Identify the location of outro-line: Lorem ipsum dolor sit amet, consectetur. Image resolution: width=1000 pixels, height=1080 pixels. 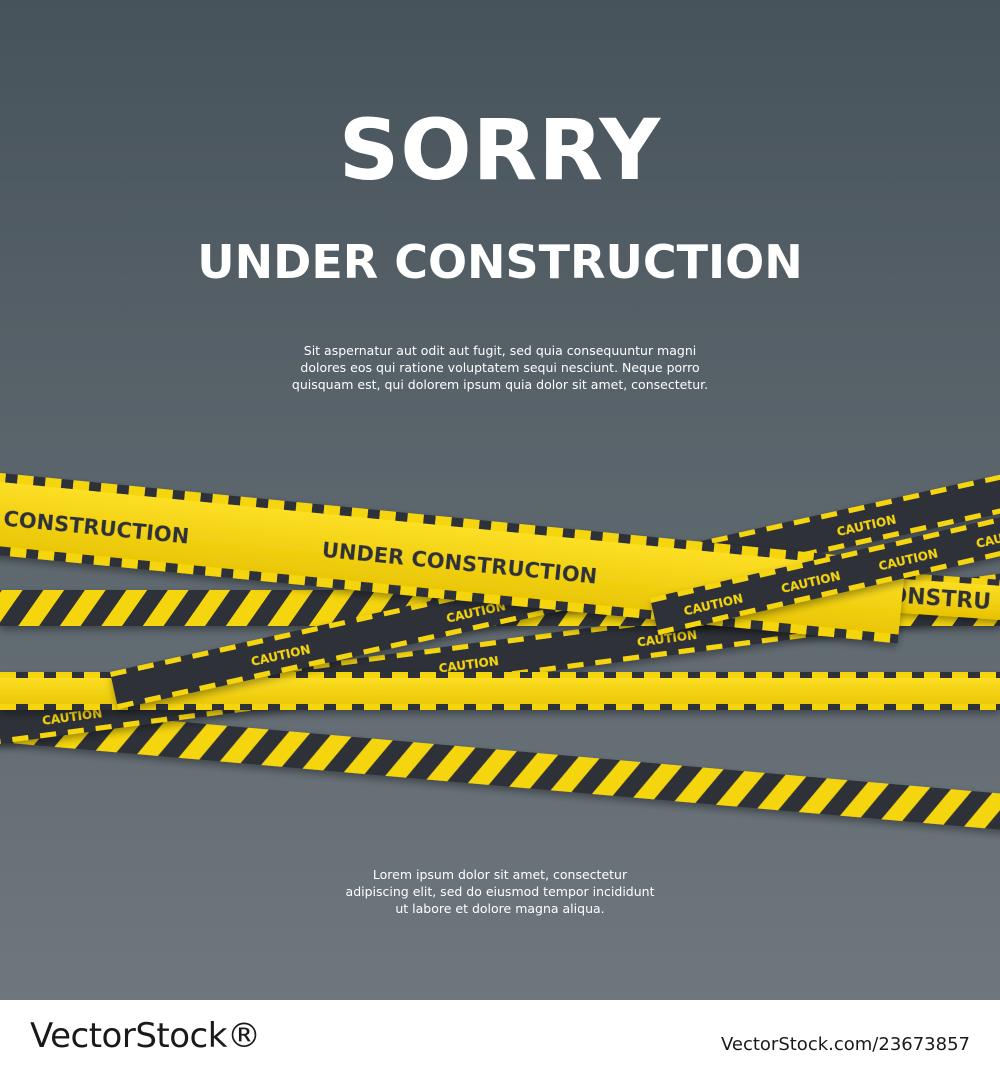
(500, 874).